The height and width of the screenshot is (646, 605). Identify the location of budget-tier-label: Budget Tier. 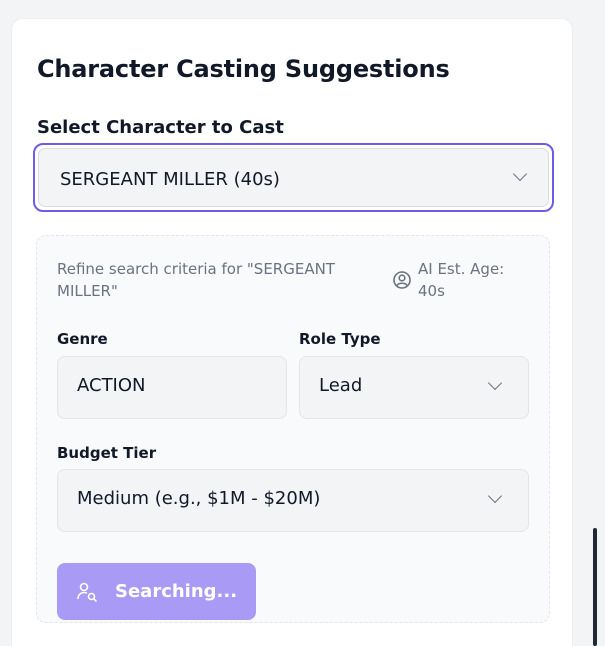
(107, 453).